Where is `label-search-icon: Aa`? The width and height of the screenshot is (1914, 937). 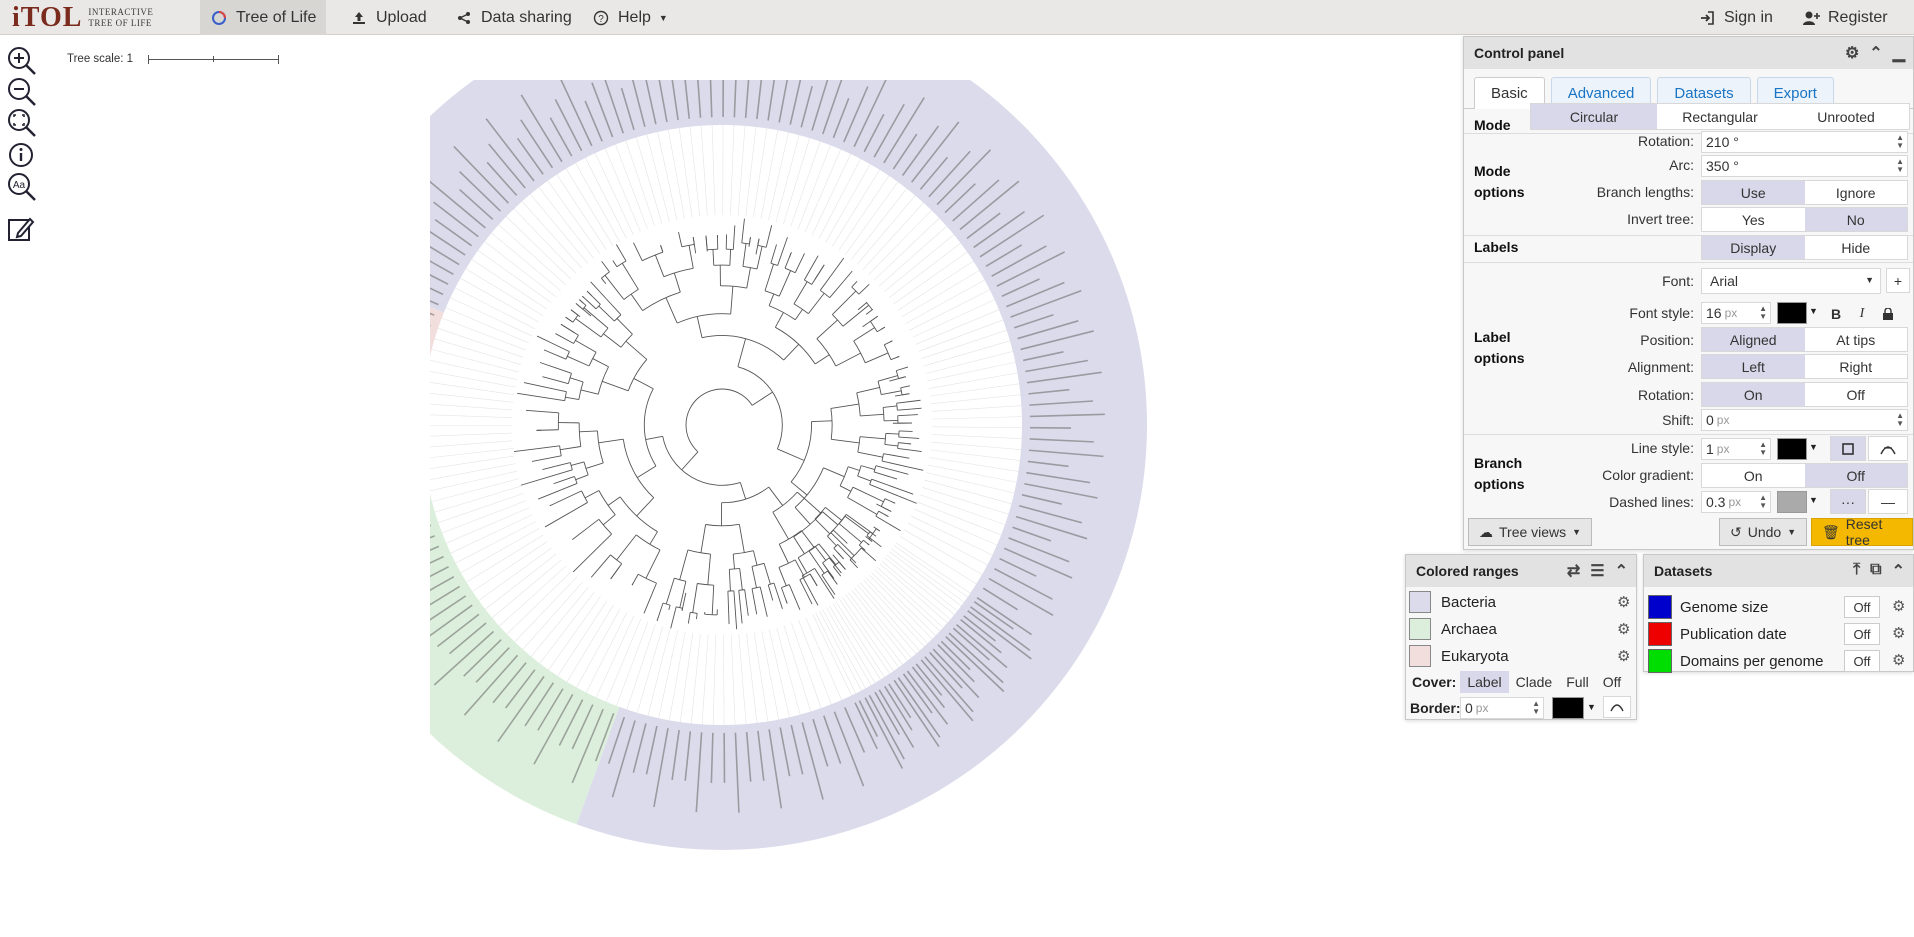 label-search-icon: Aa is located at coordinates (22, 186).